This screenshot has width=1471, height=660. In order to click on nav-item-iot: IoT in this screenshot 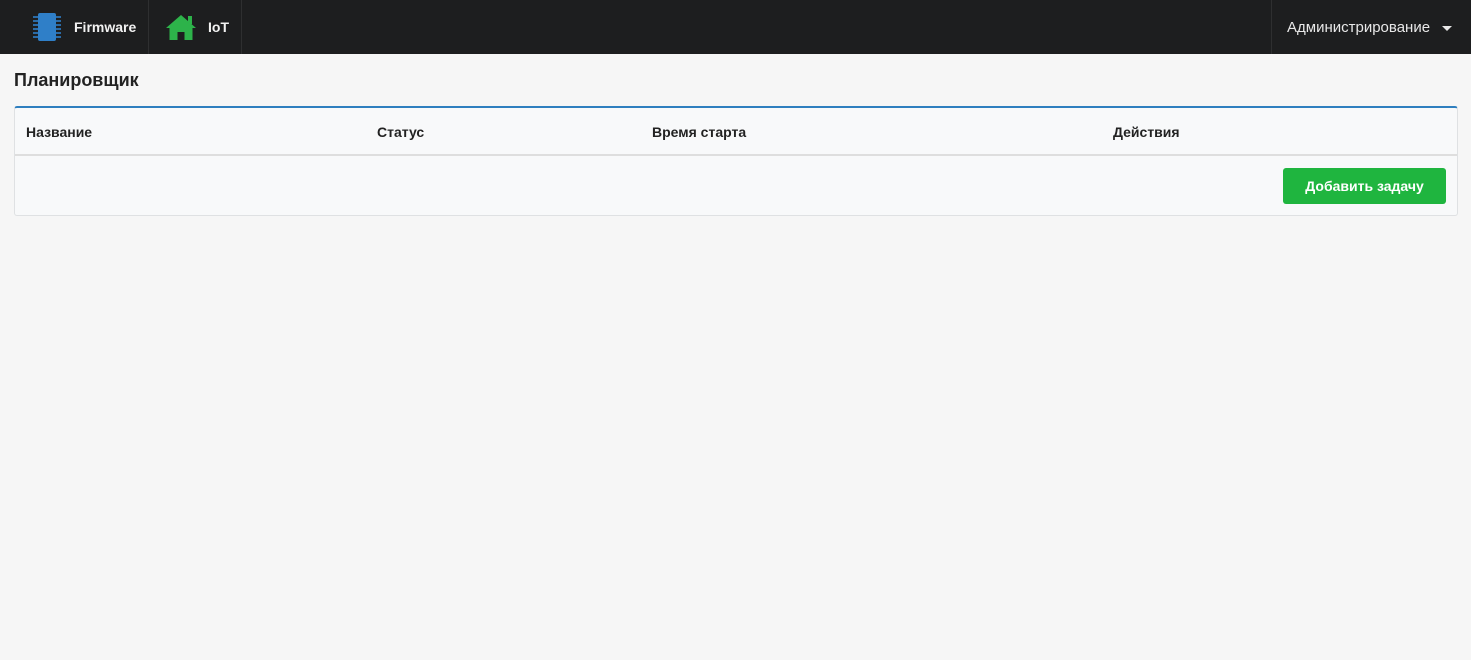, I will do `click(195, 27)`.